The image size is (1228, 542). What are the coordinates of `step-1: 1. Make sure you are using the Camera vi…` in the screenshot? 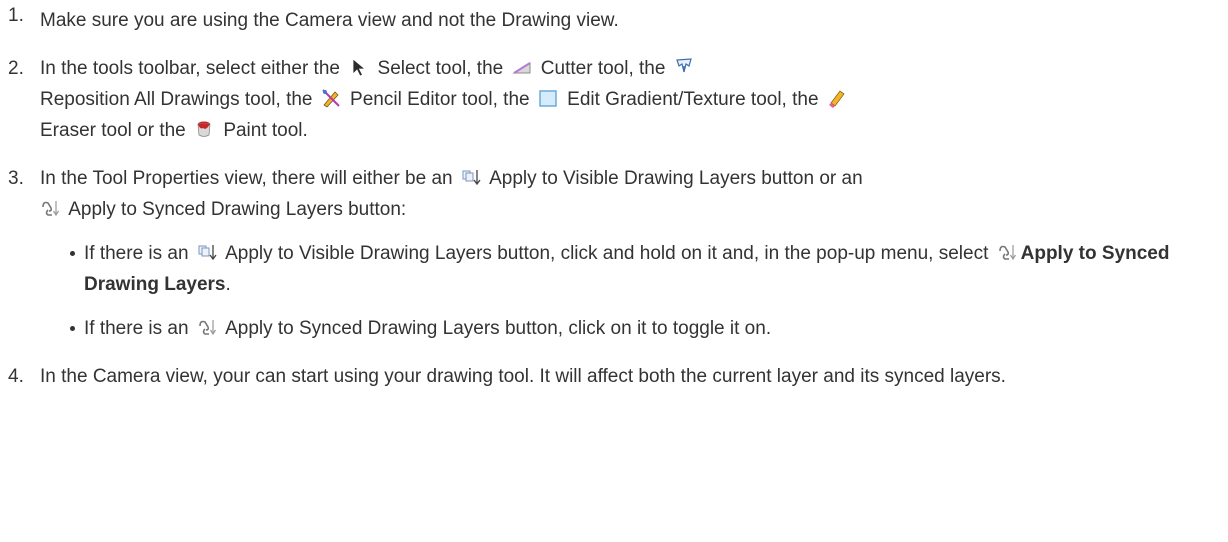 It's located at (614, 18).